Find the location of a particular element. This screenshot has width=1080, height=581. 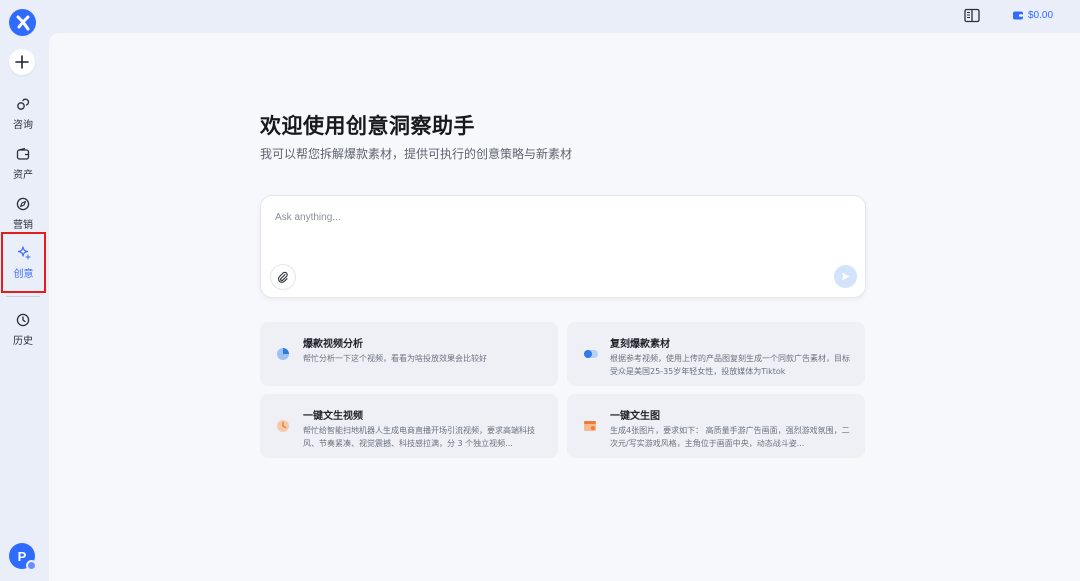

sidebar-item-label: 创意 is located at coordinates (23, 274).